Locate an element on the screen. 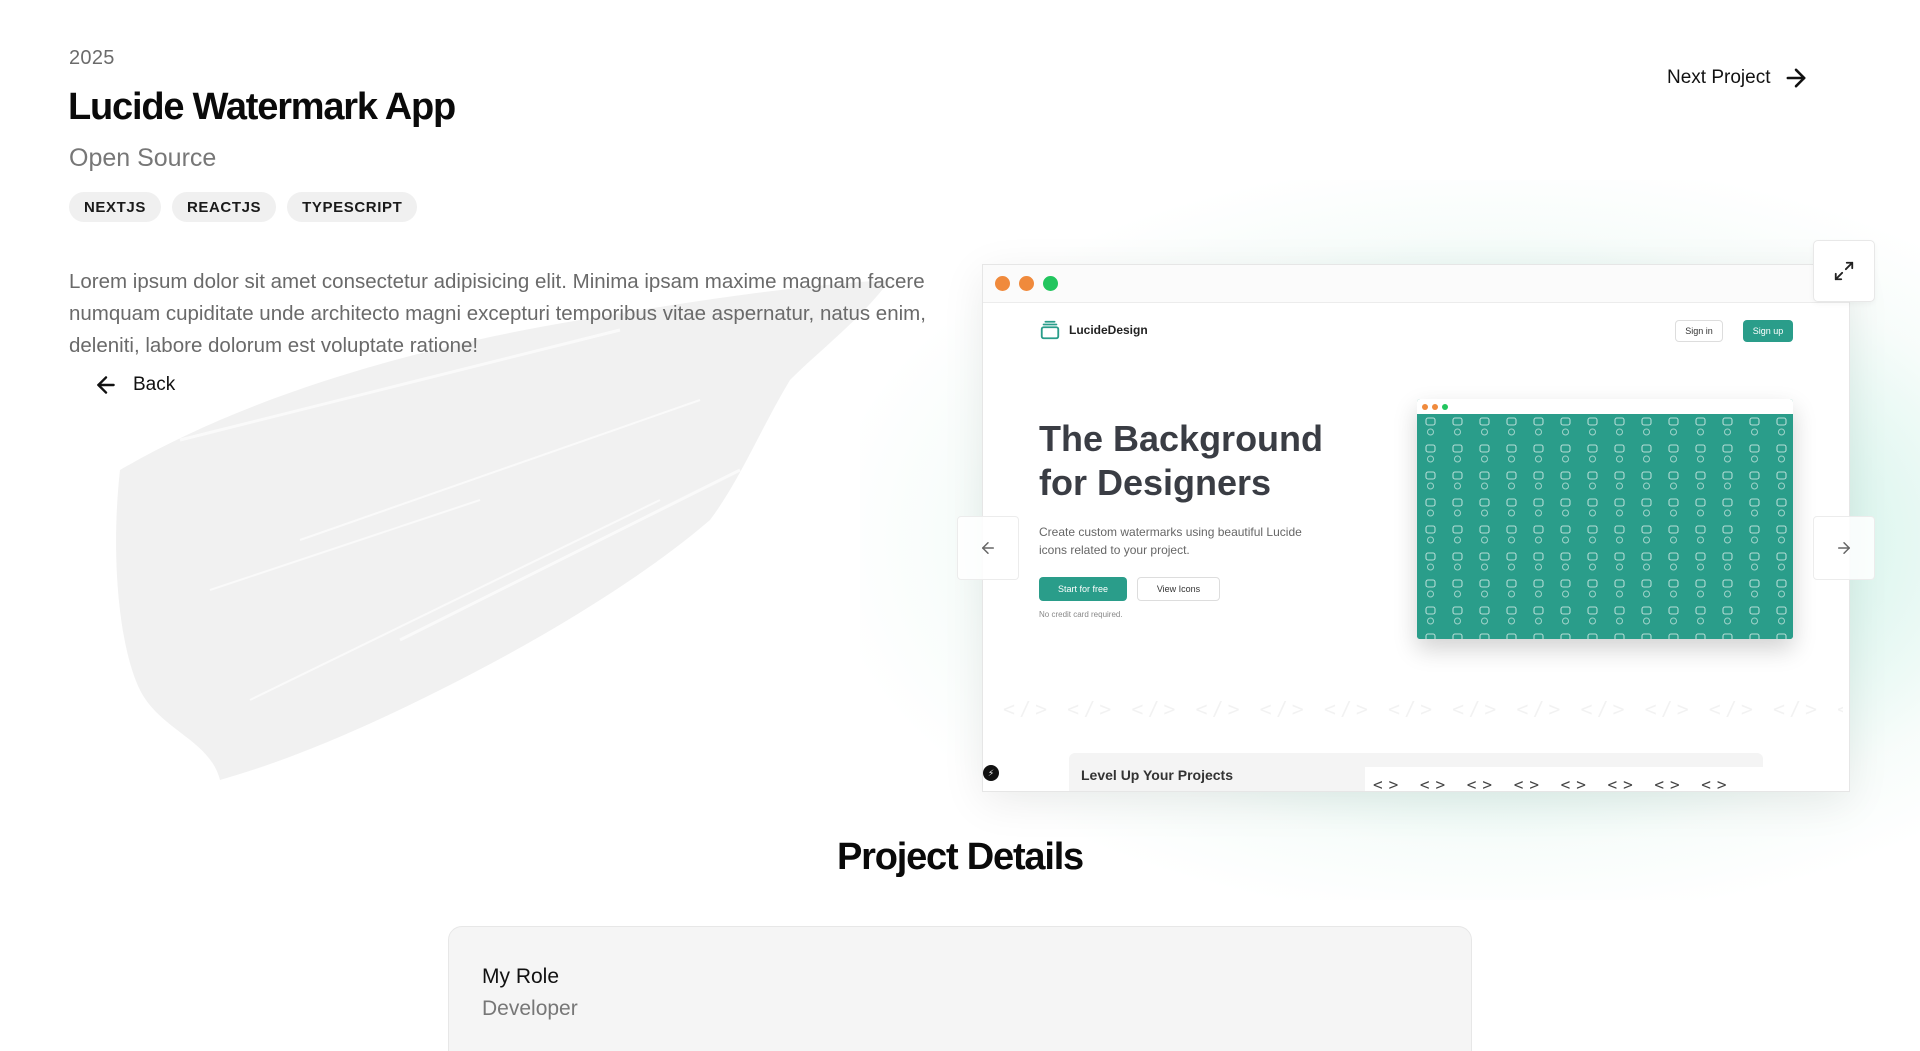  next-project-button: Next Project is located at coordinates (1738, 78).